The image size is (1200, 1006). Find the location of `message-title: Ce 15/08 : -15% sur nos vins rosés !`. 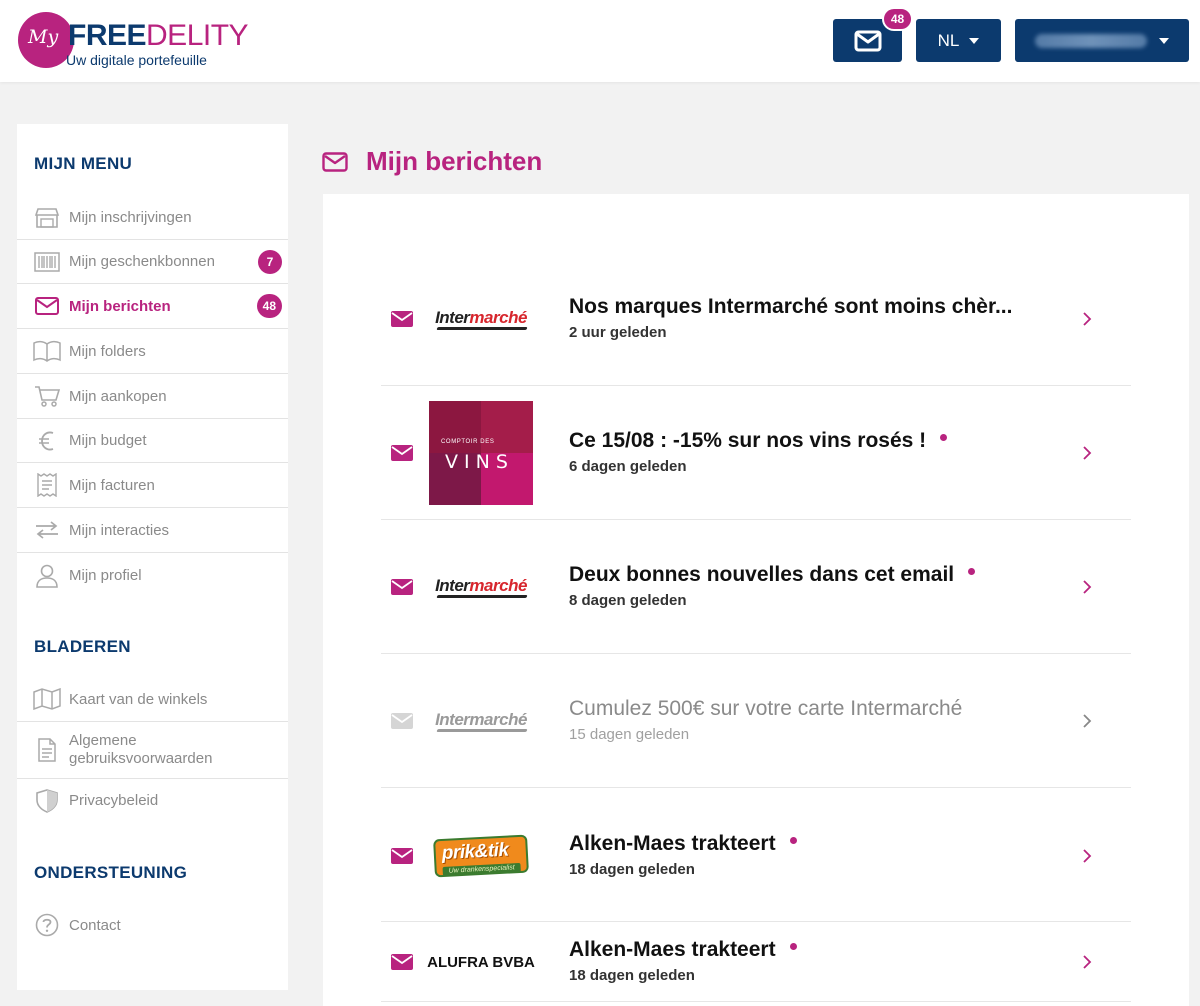

message-title: Ce 15/08 : -15% sur nos vins rosés ! is located at coordinates (758, 441).